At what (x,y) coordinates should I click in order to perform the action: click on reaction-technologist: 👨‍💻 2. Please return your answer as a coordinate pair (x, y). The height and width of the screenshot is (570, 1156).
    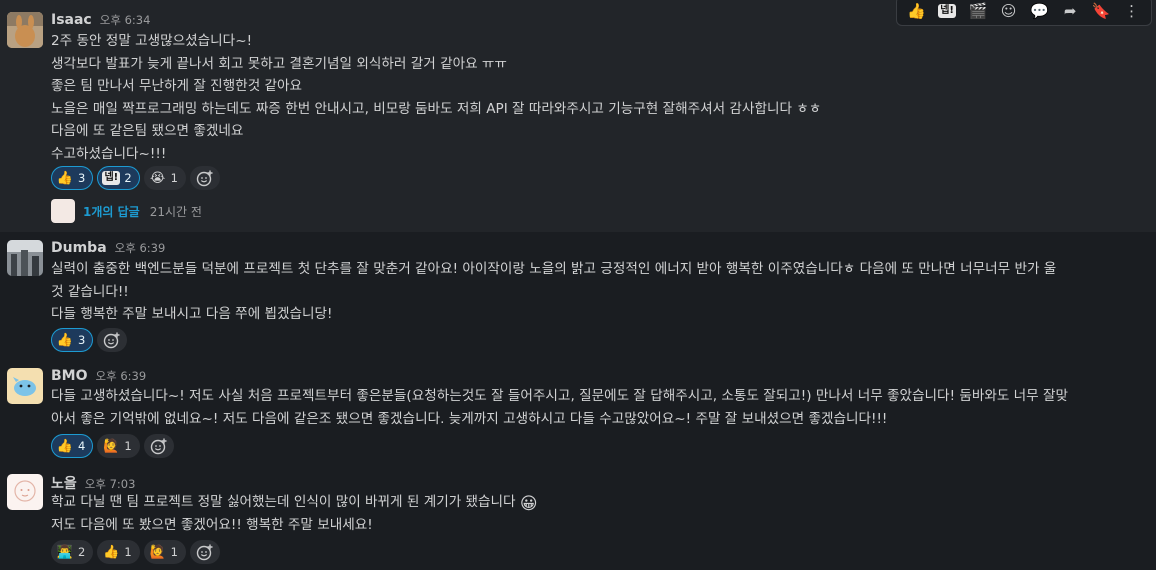
    Looking at the image, I should click on (72, 552).